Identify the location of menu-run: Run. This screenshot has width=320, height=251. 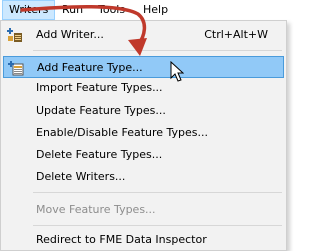
(72, 10).